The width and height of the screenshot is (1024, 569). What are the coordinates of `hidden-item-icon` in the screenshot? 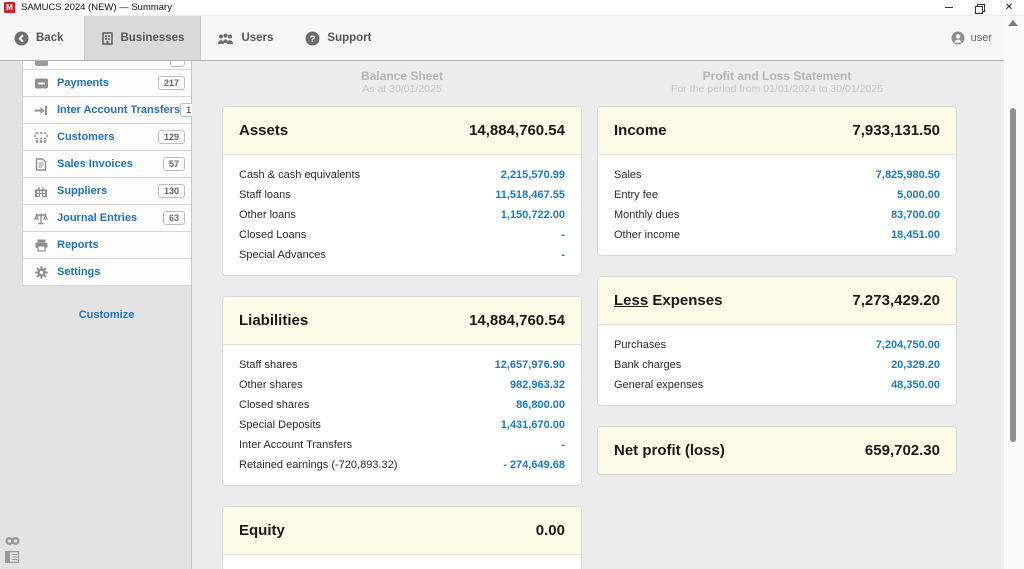 It's located at (41, 64).